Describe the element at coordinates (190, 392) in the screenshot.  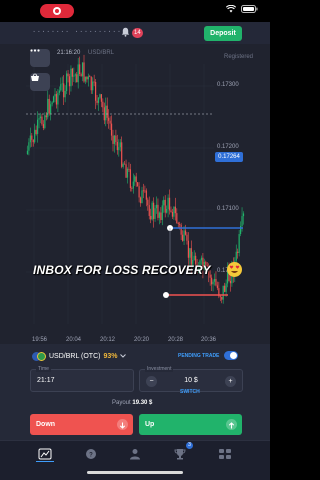
I see `switch-button: SWITCH` at that location.